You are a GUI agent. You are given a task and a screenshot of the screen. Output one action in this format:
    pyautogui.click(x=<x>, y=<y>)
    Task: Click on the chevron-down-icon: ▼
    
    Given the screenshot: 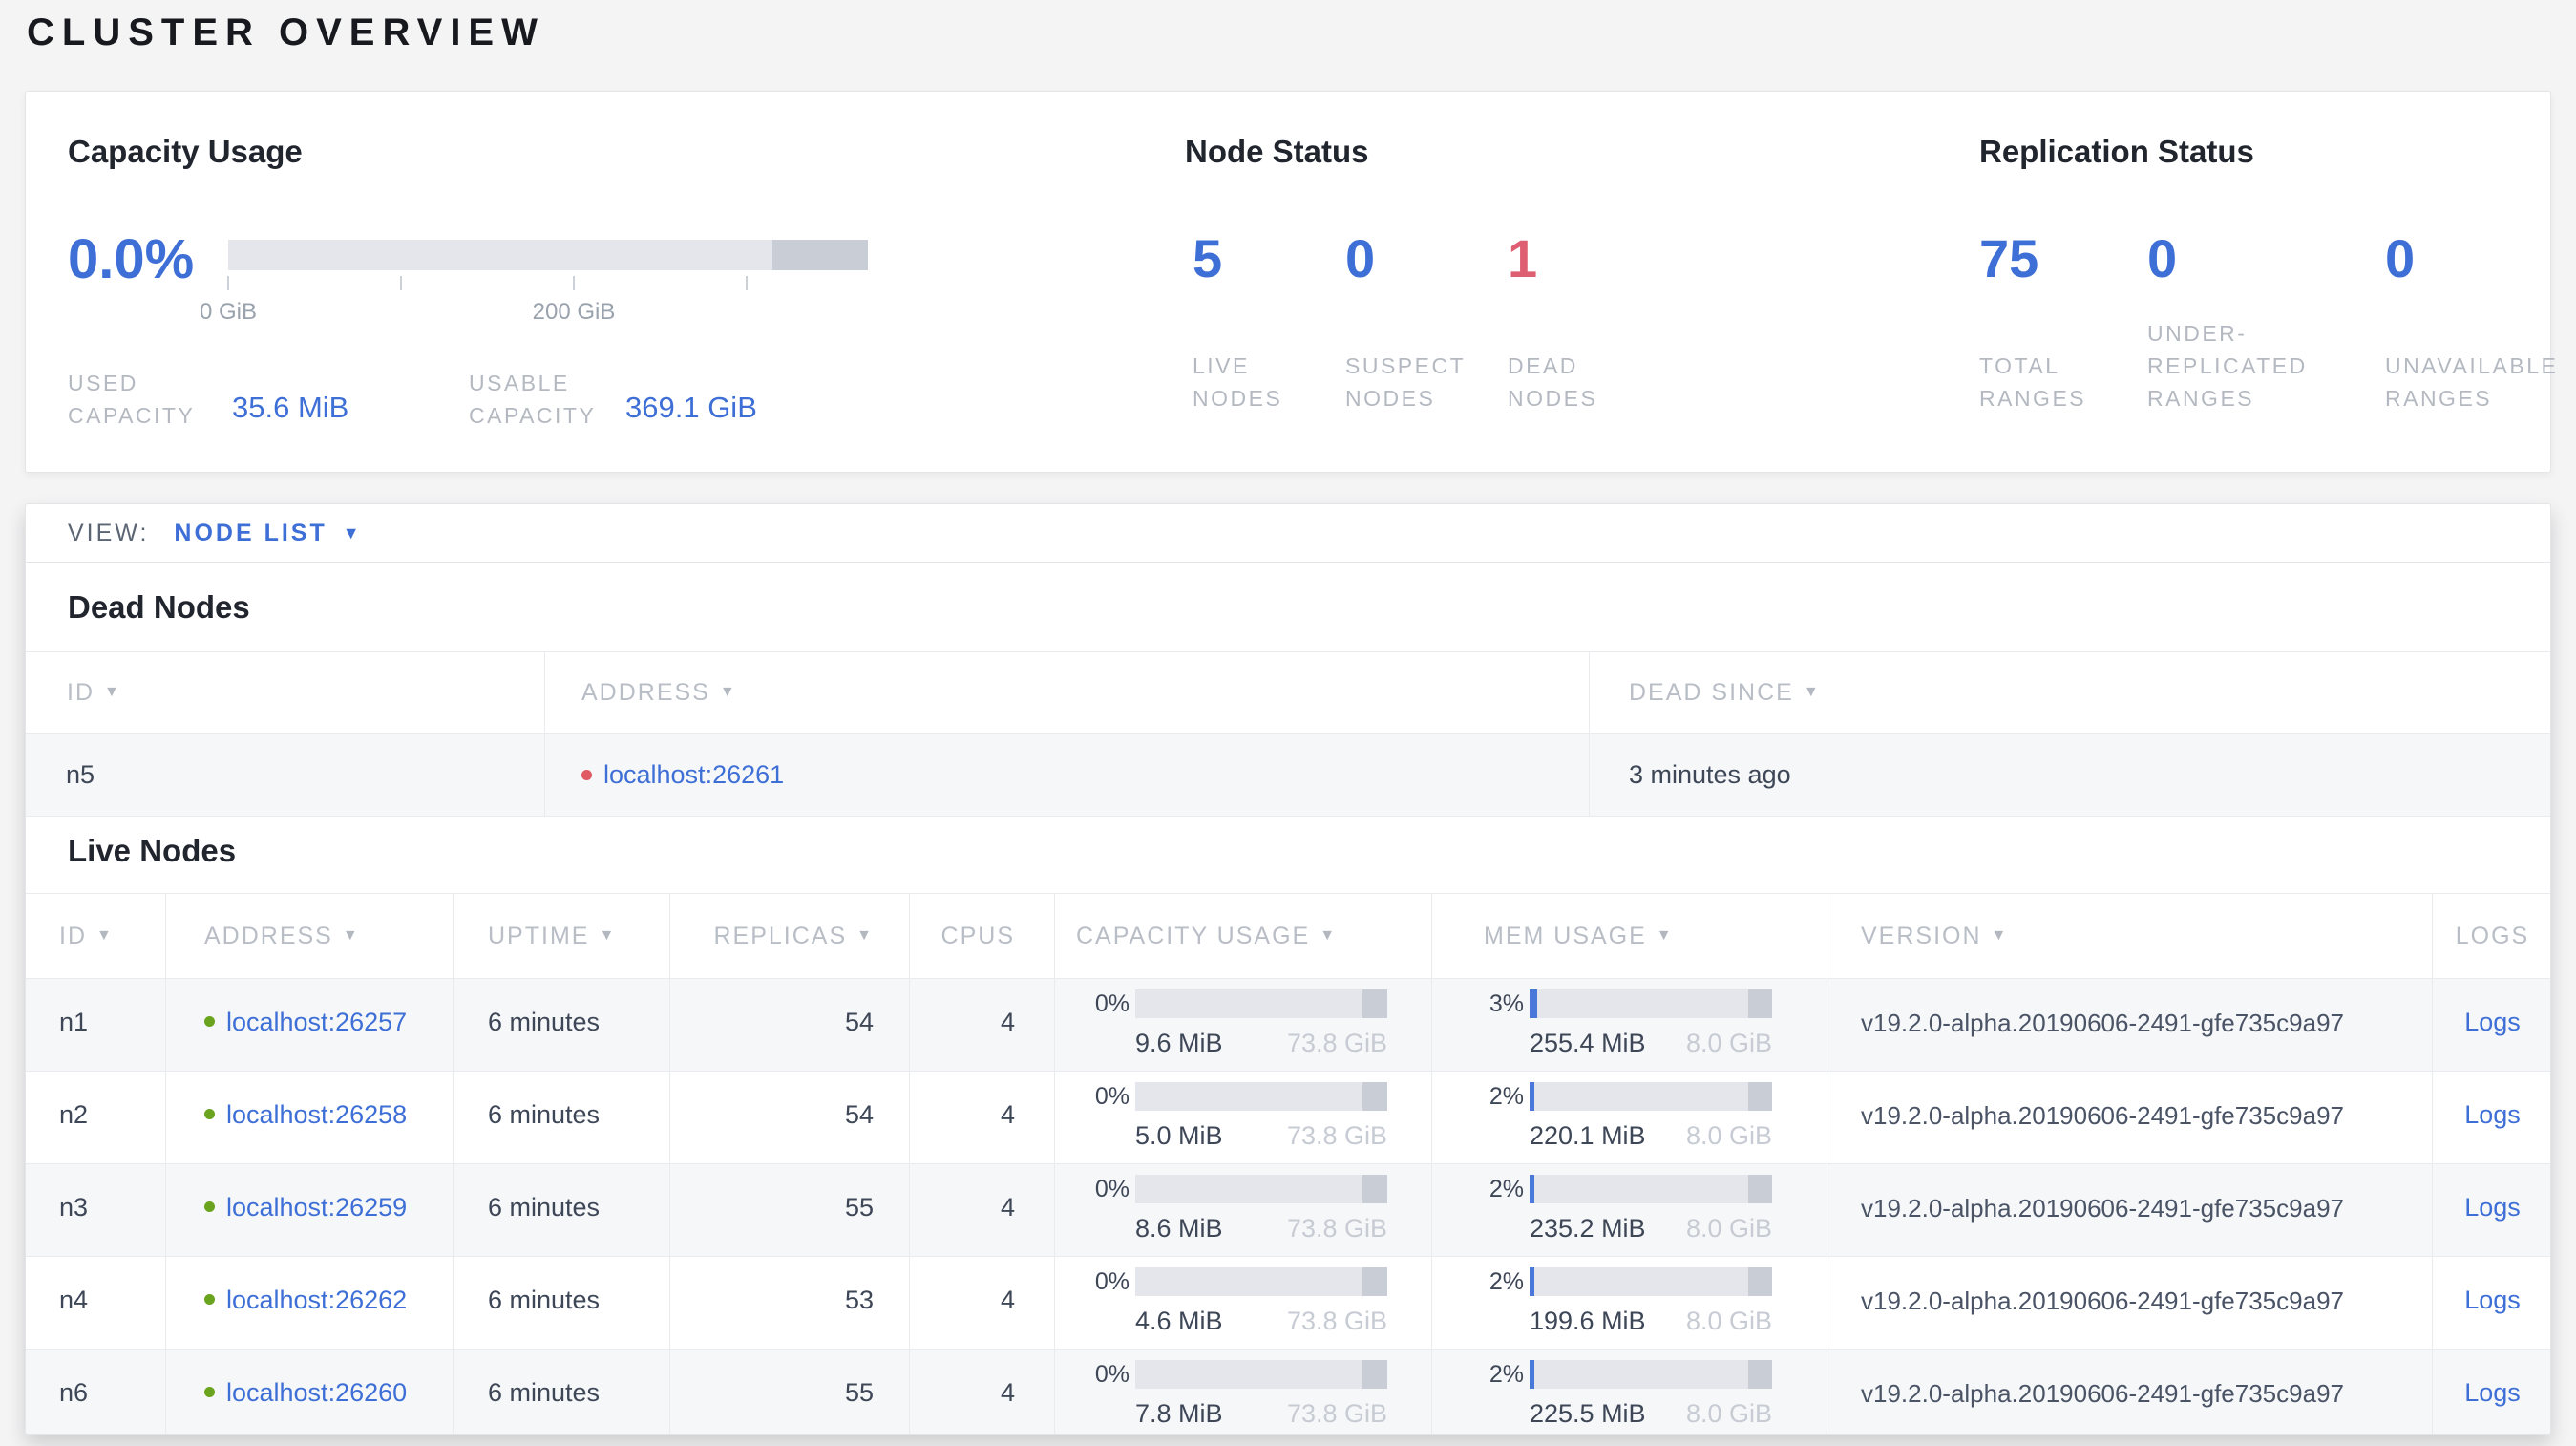 What is the action you would take?
    pyautogui.click(x=351, y=532)
    